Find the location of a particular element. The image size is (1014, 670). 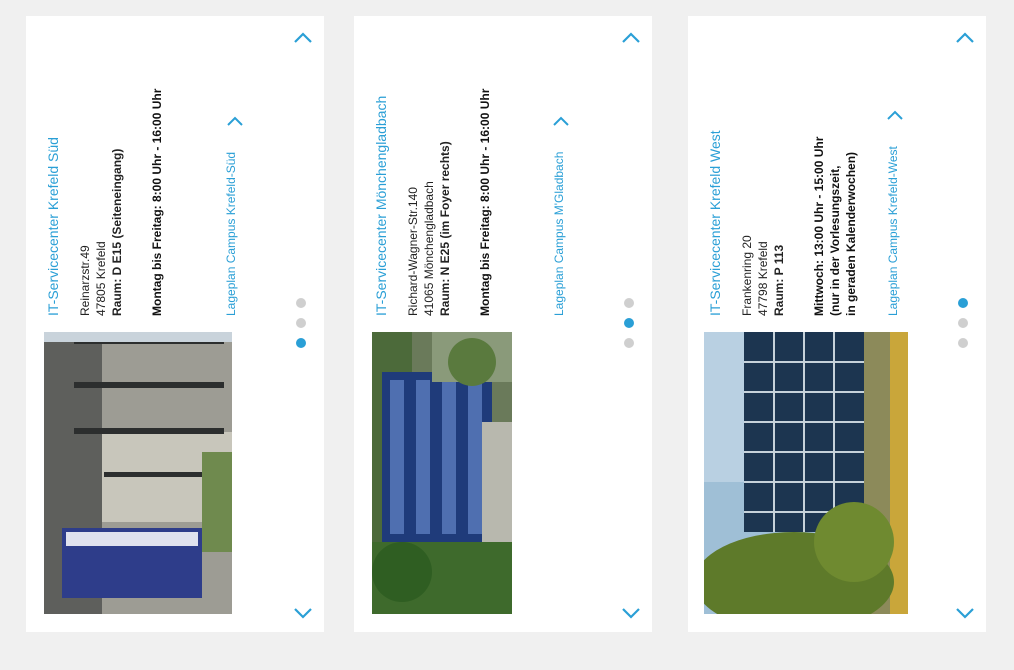

street: Frankenring 20 is located at coordinates (747, 275).